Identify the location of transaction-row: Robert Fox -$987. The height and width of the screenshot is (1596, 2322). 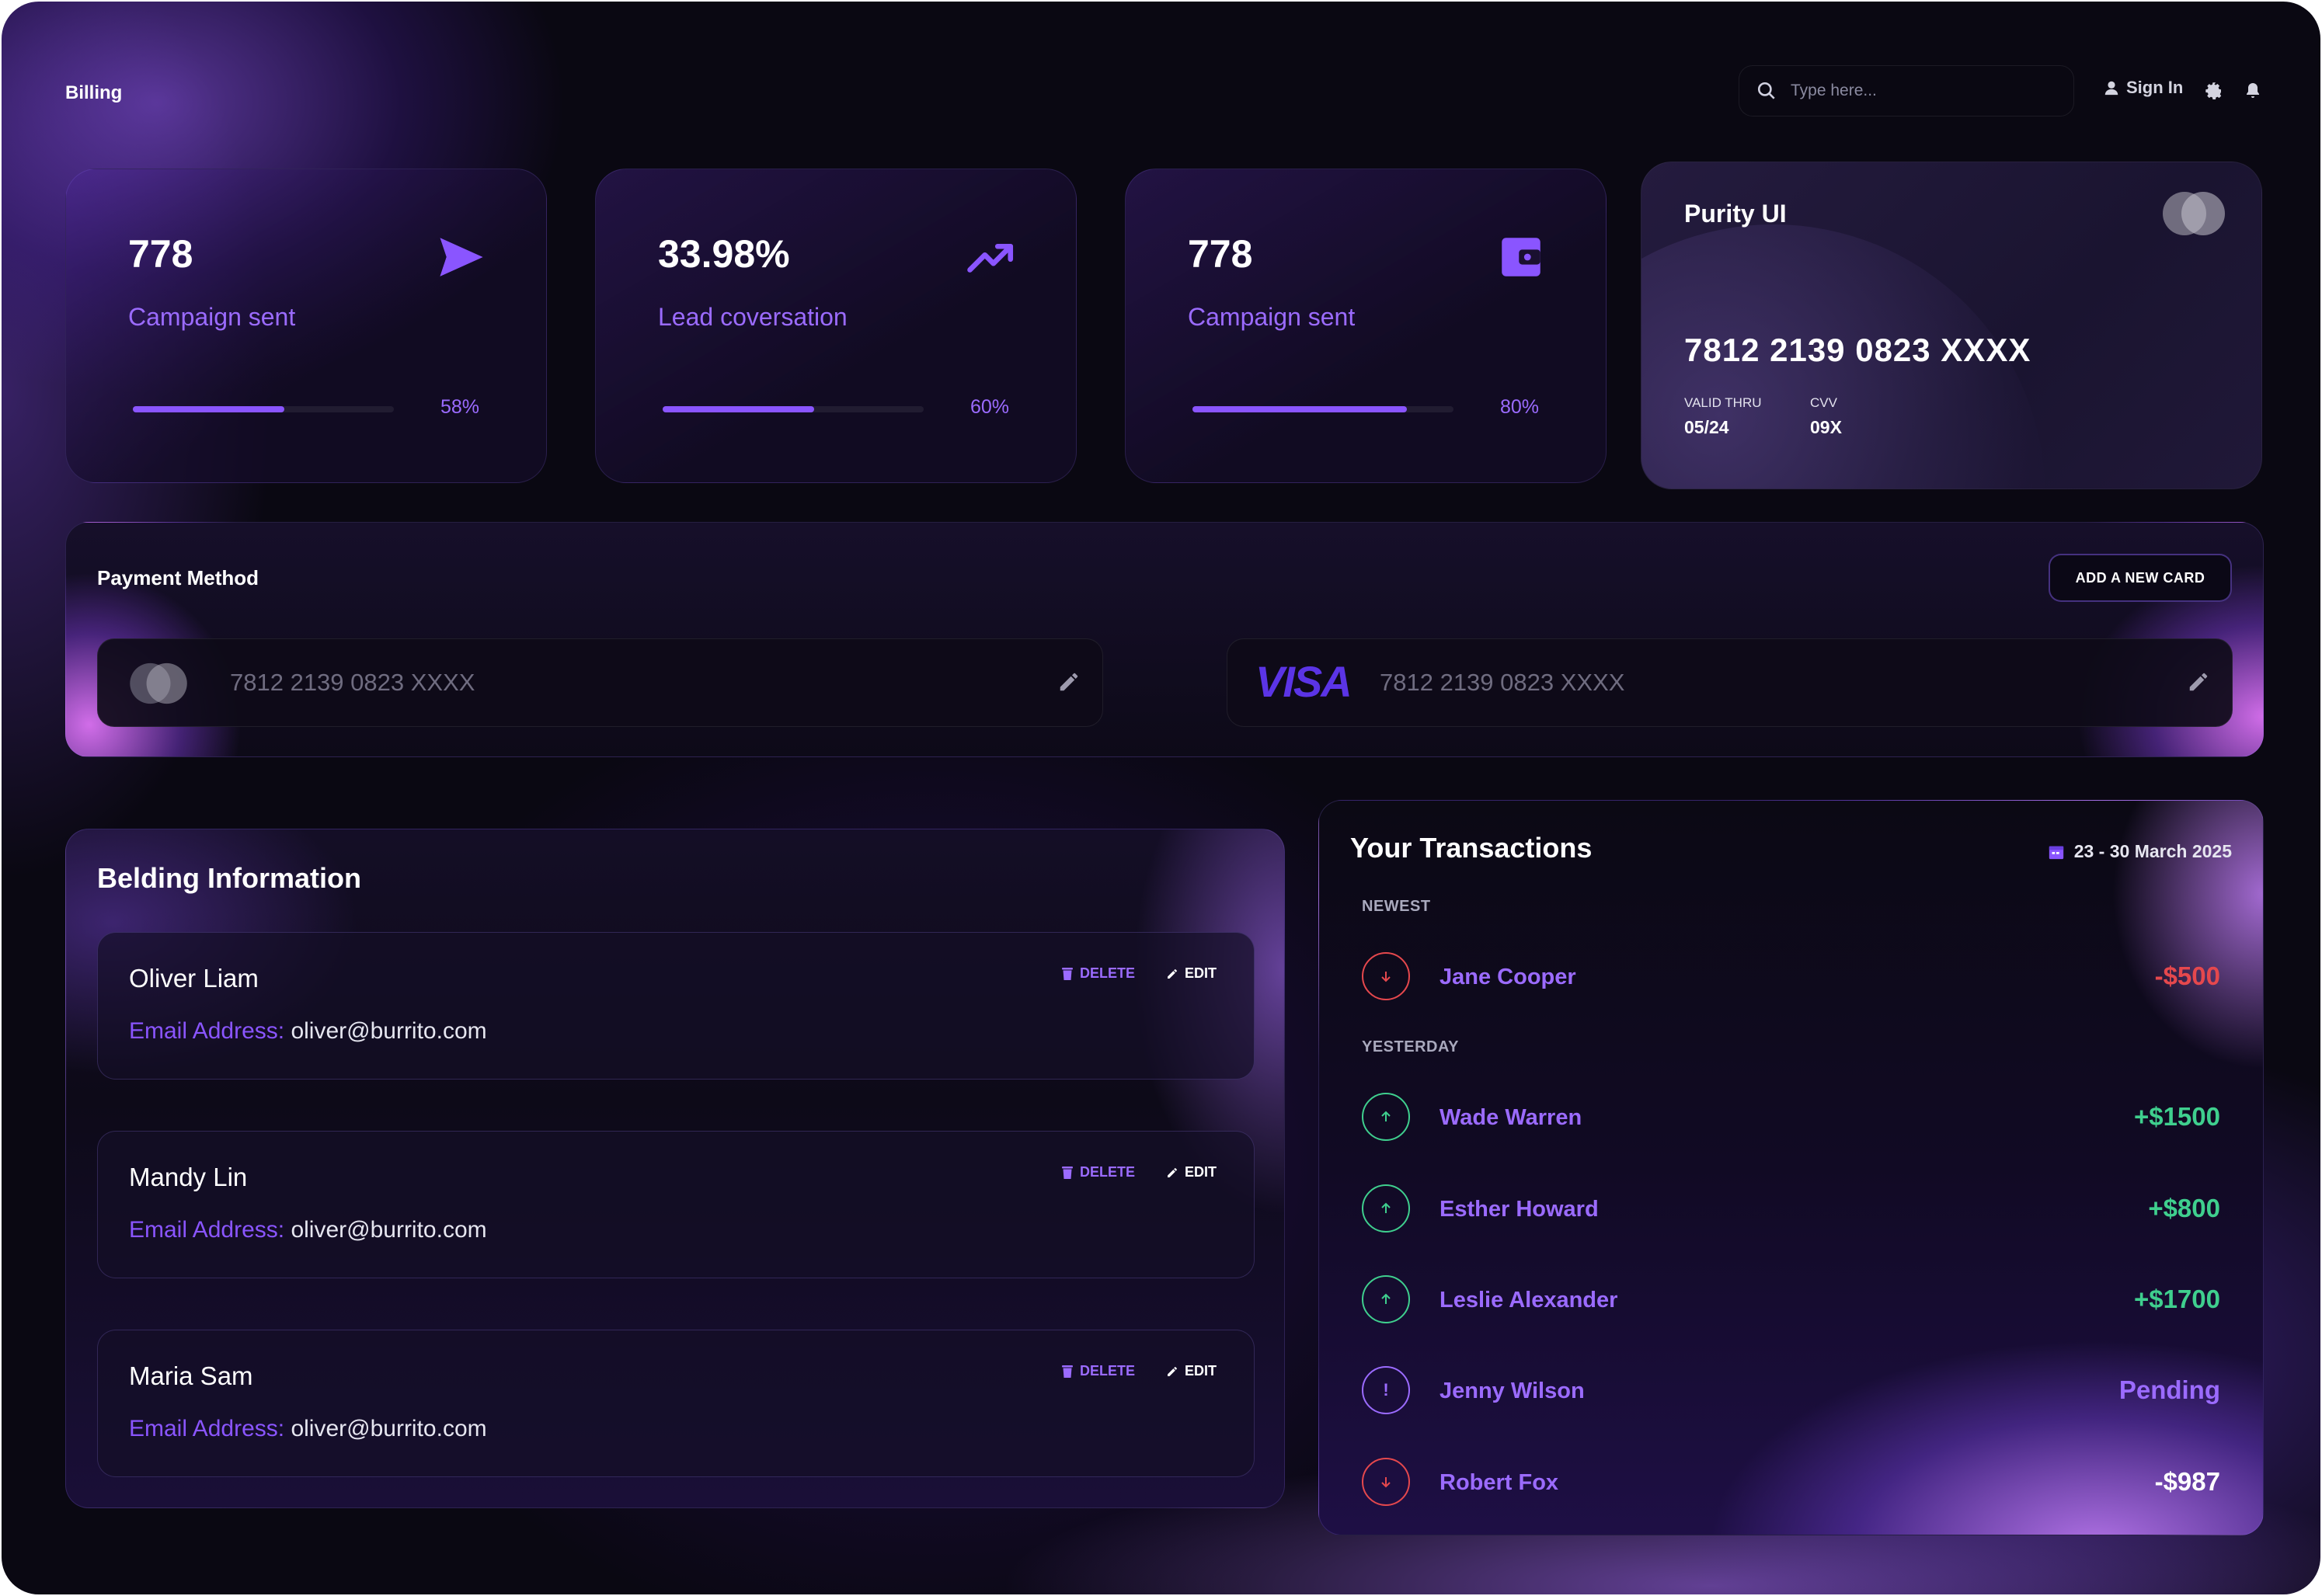
(1791, 1482).